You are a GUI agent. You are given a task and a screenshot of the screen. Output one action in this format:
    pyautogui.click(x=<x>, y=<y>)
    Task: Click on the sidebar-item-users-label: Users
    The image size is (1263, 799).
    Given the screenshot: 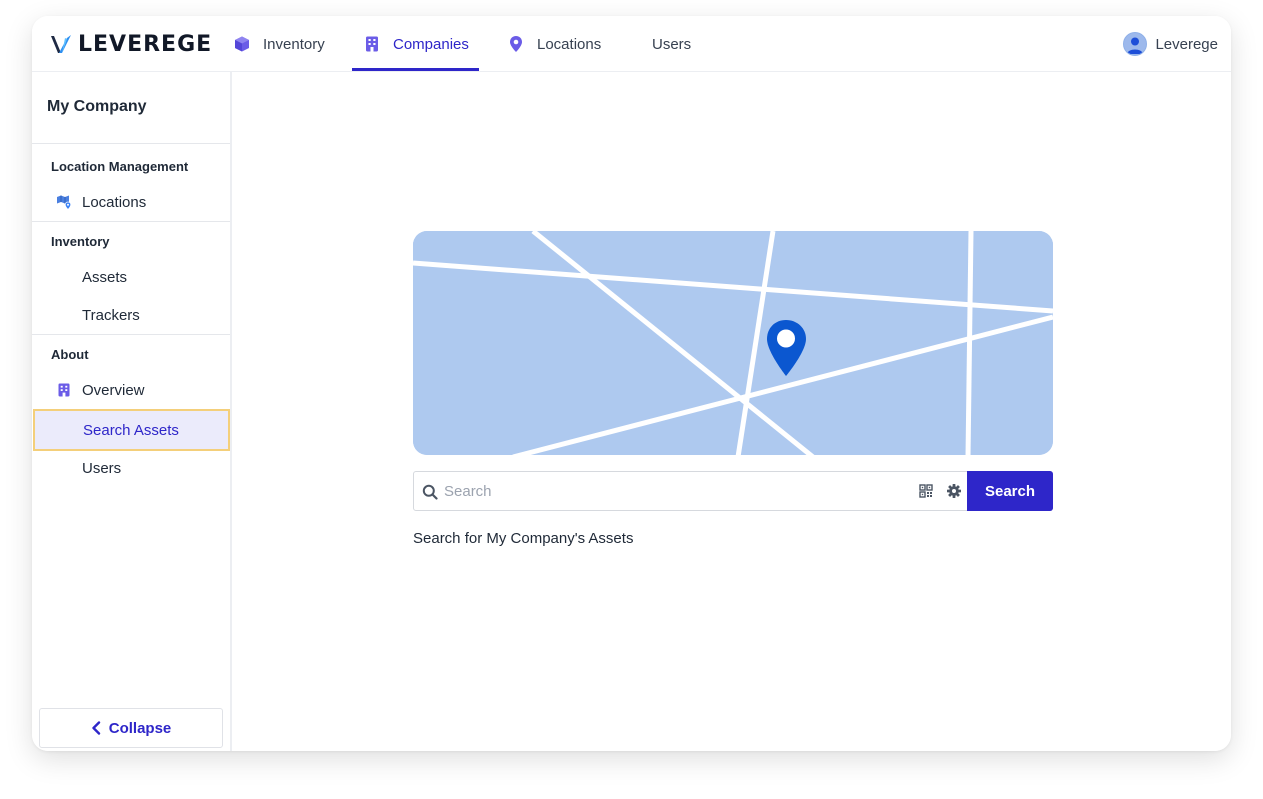 What is the action you would take?
    pyautogui.click(x=102, y=468)
    